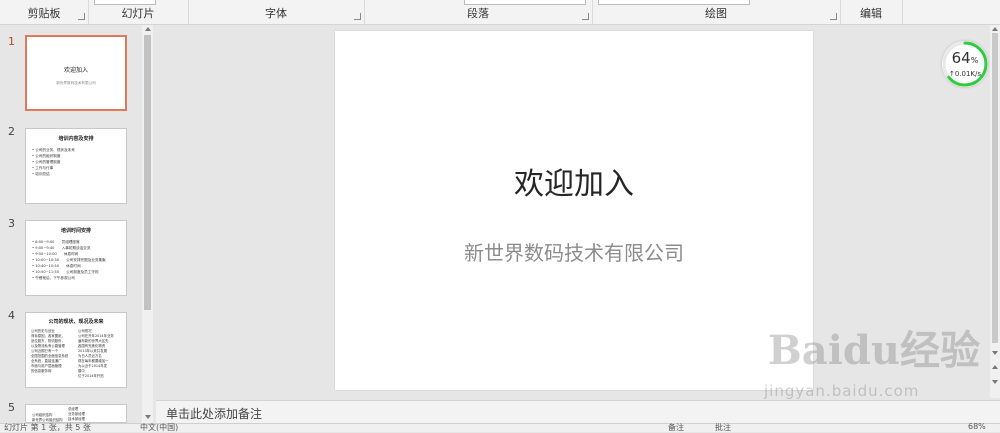  I want to click on thumbnail-number: 3, so click(11, 223).